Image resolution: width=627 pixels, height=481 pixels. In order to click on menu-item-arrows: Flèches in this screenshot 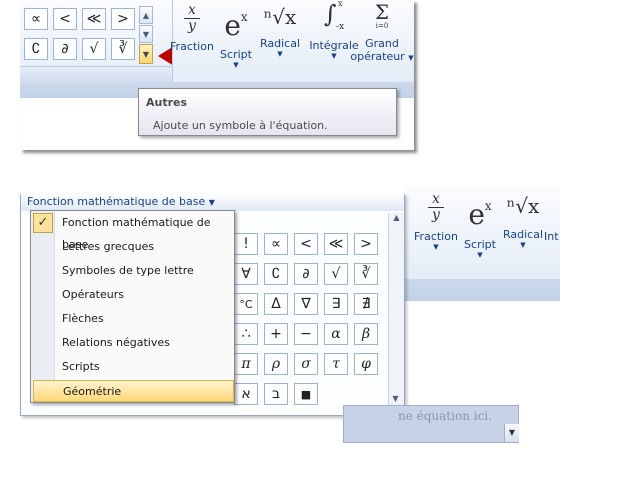, I will do `click(133, 319)`.